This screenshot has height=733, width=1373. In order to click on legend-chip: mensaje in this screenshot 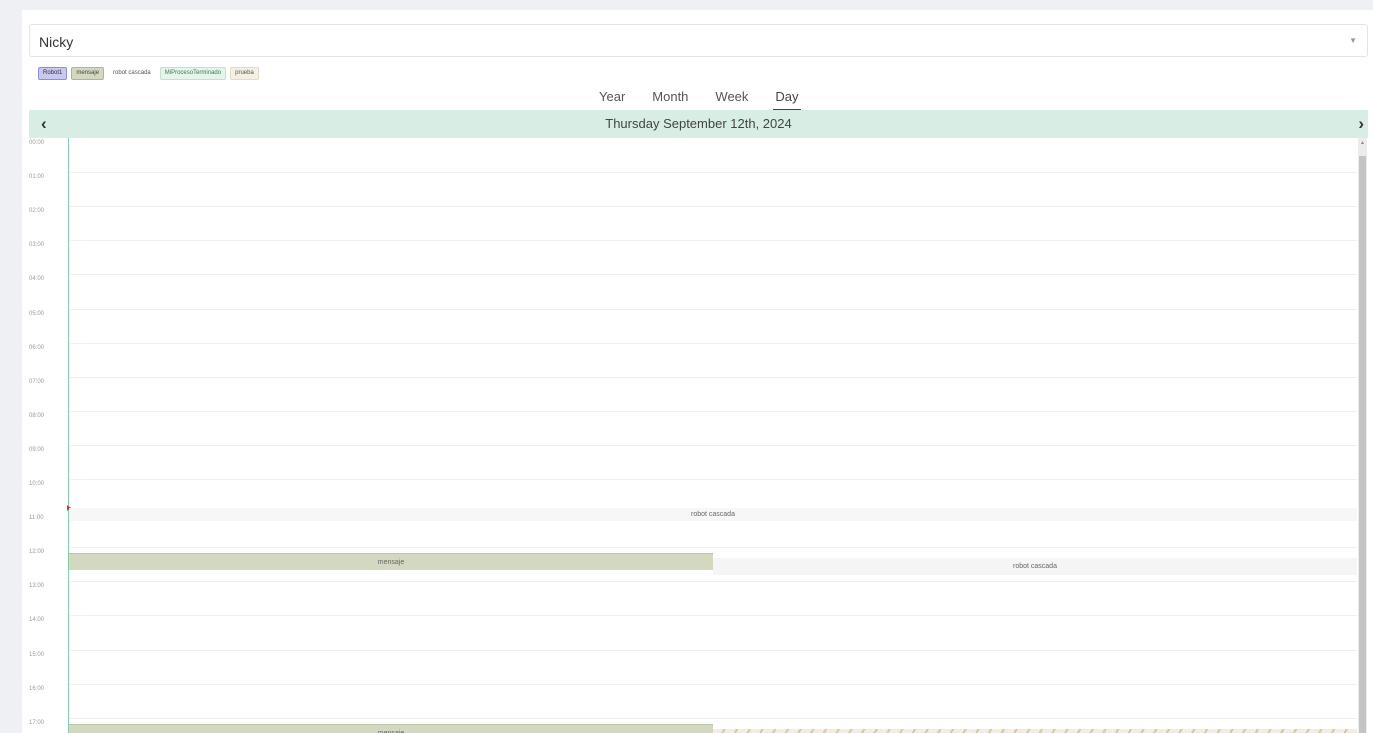, I will do `click(88, 73)`.